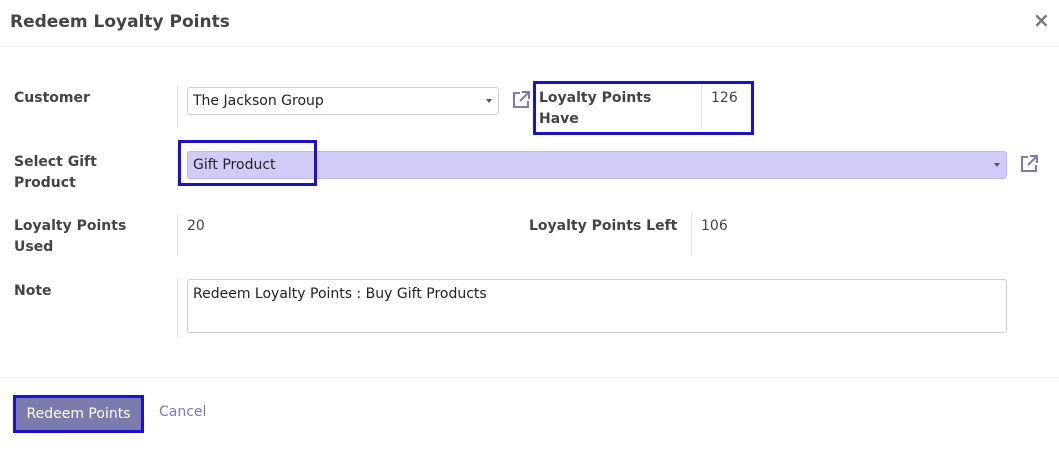 The image size is (1059, 450). I want to click on loyalty-points-have-value: 126, so click(724, 98).